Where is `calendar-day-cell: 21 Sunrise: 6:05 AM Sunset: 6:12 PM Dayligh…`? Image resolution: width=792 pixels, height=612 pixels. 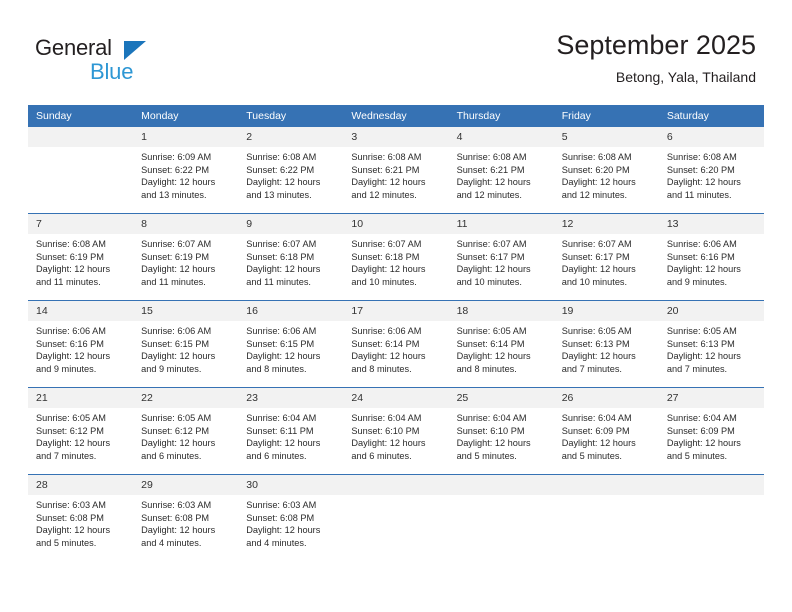
calendar-day-cell: 21 Sunrise: 6:05 AM Sunset: 6:12 PM Dayligh… is located at coordinates (81, 431).